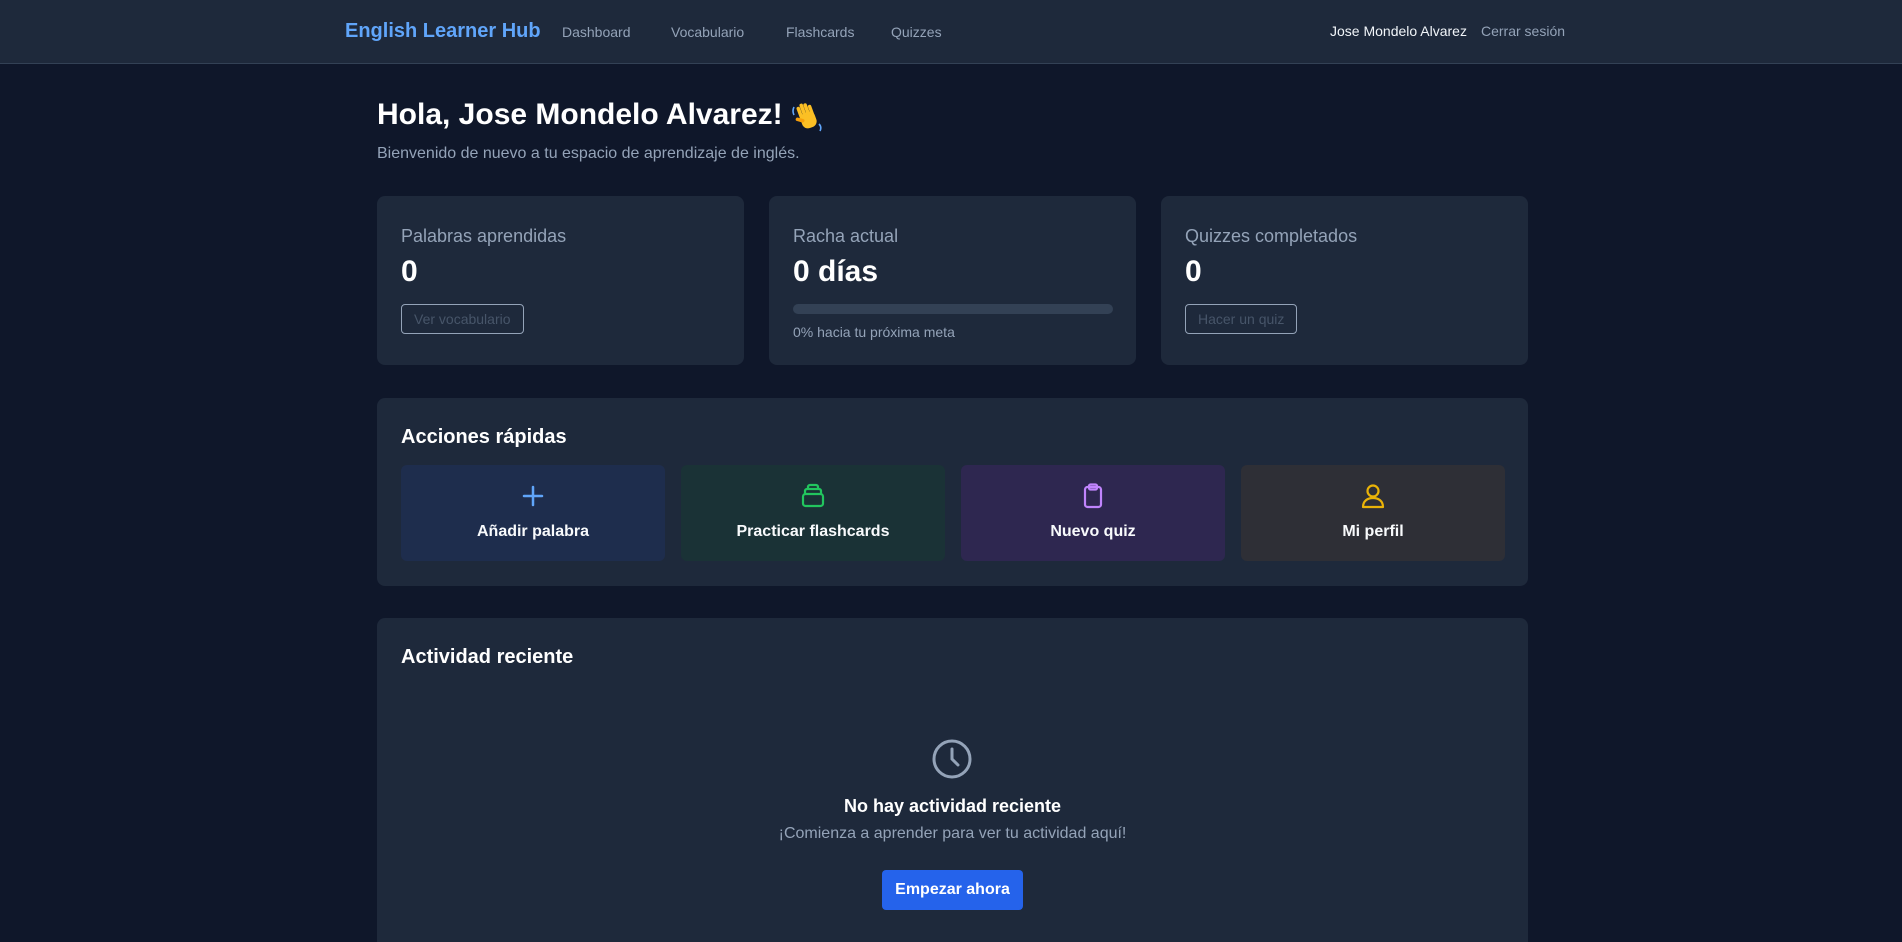 The height and width of the screenshot is (942, 1902). What do you see at coordinates (1093, 513) in the screenshot?
I see `new-quiz-button: Nuevo quiz` at bounding box center [1093, 513].